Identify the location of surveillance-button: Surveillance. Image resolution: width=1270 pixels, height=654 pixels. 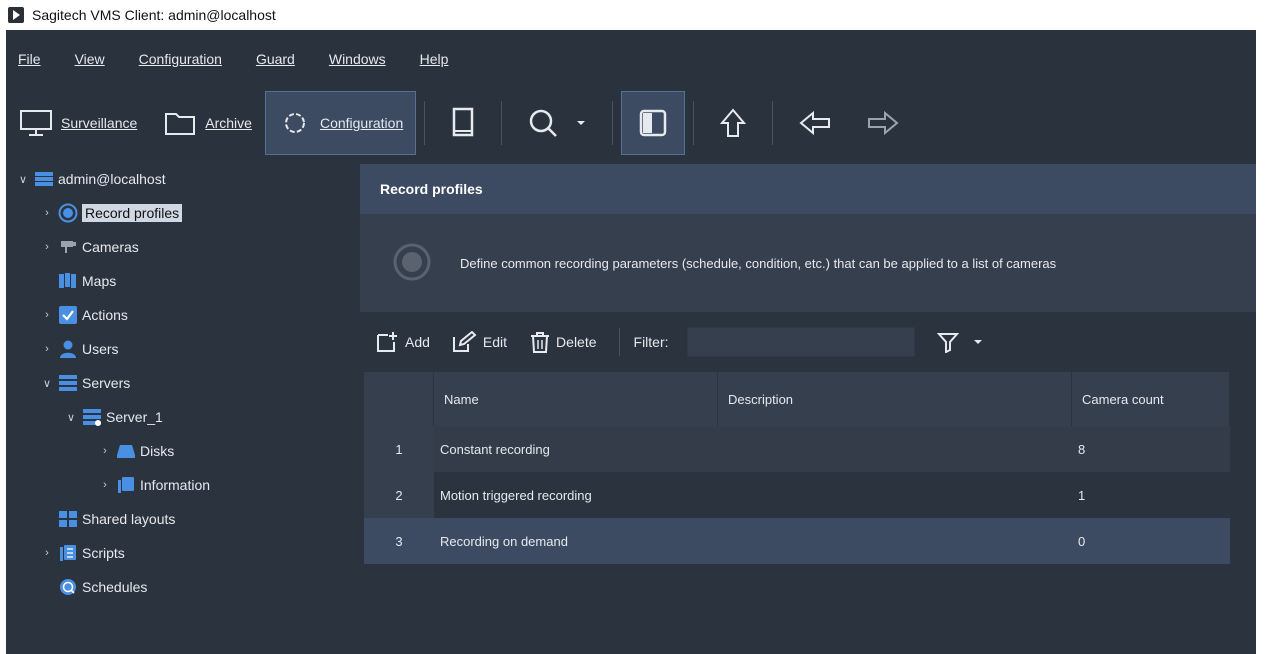
(78, 123).